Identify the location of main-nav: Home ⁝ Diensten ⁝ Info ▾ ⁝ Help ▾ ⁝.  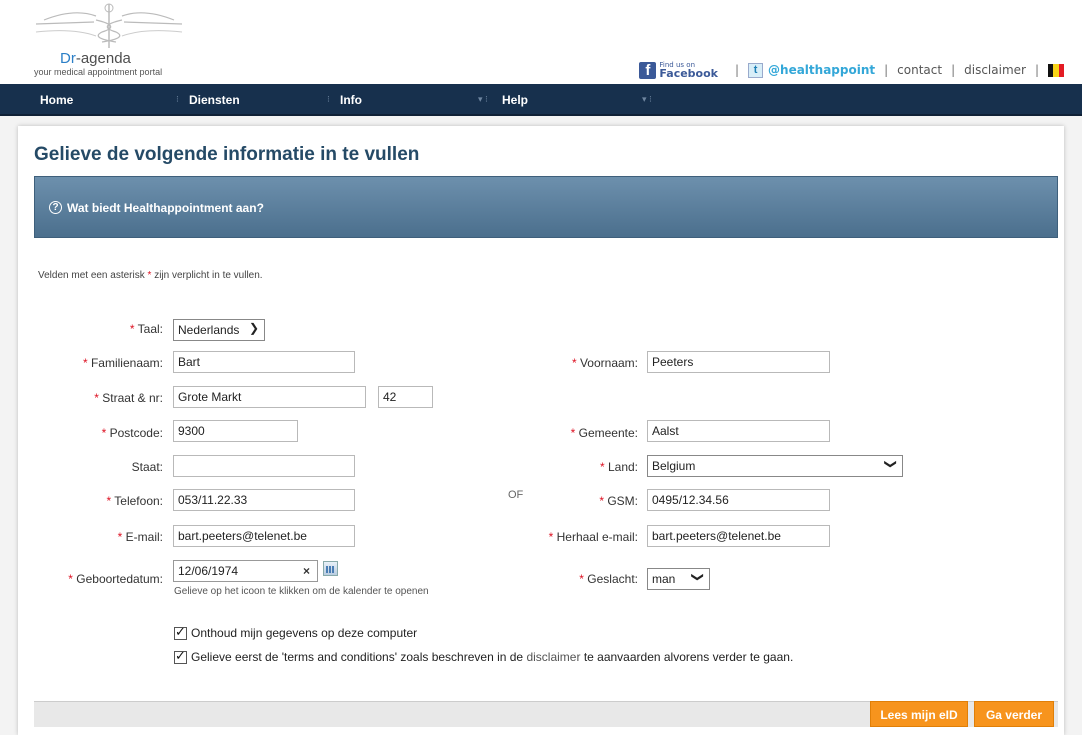
(541, 100).